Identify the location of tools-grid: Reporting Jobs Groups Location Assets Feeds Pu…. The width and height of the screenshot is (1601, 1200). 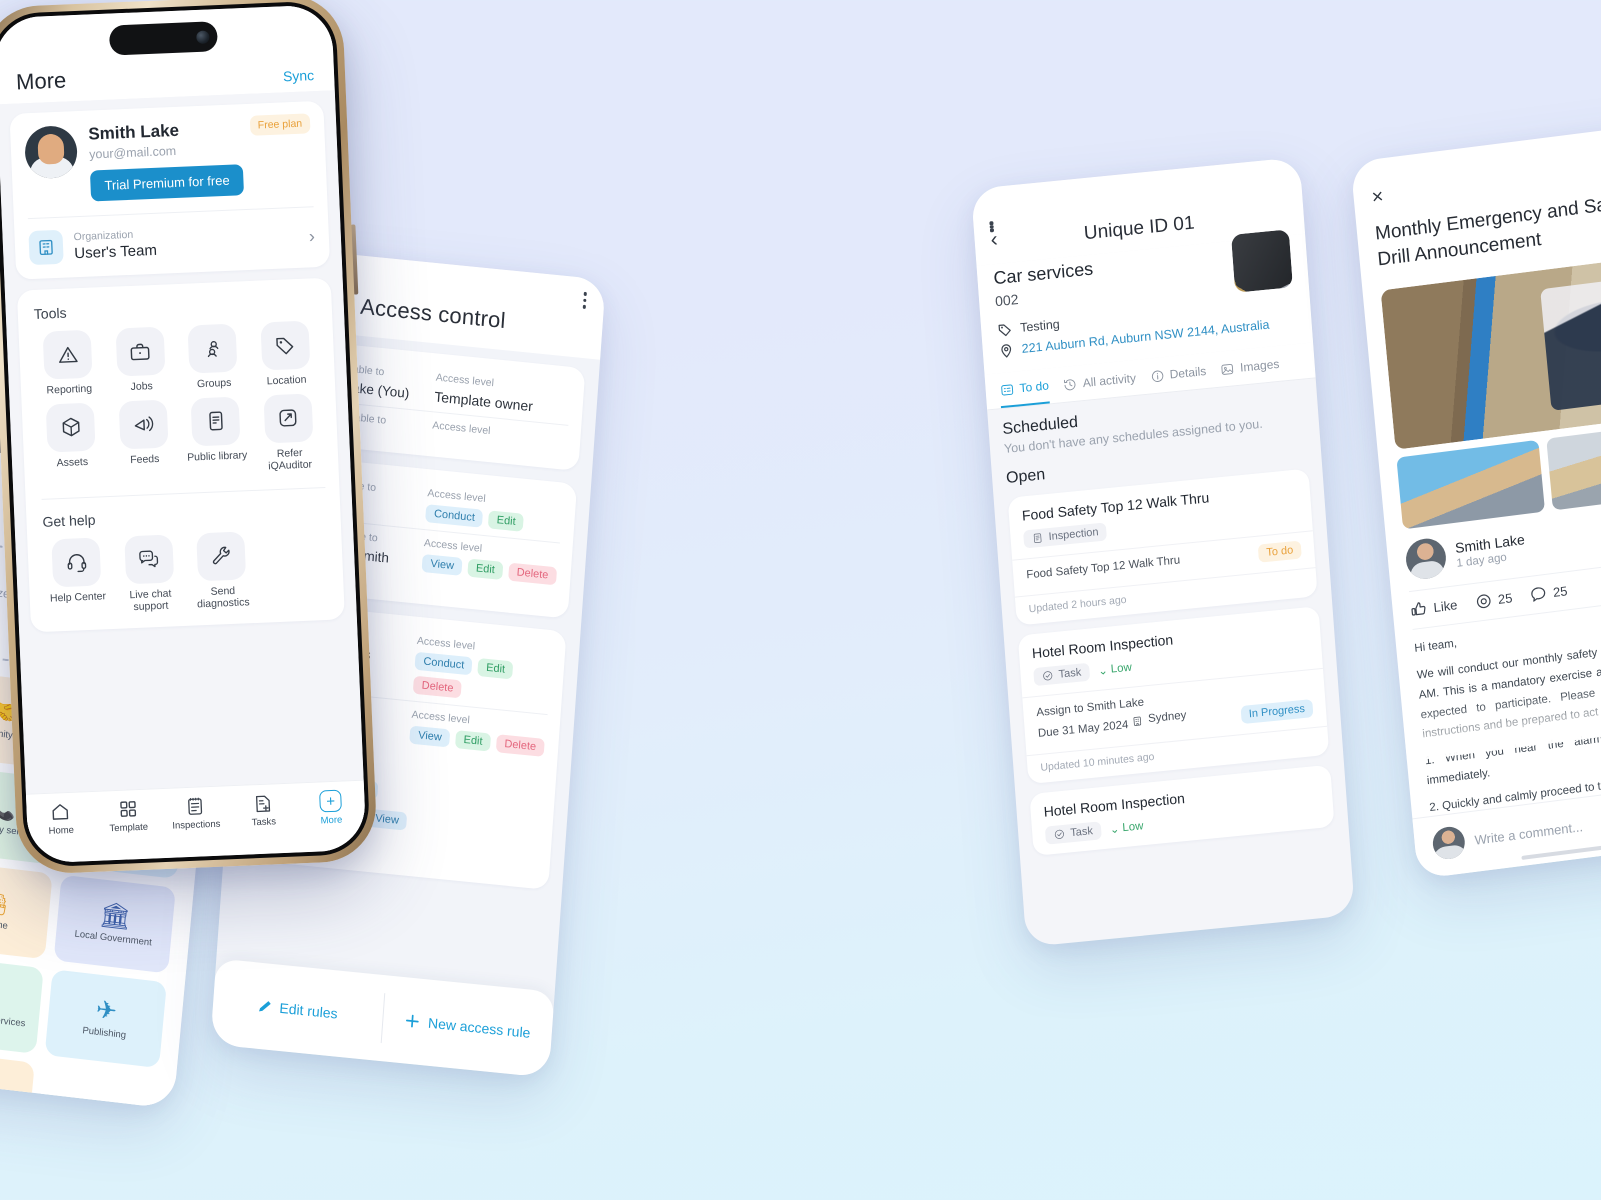
(179, 401).